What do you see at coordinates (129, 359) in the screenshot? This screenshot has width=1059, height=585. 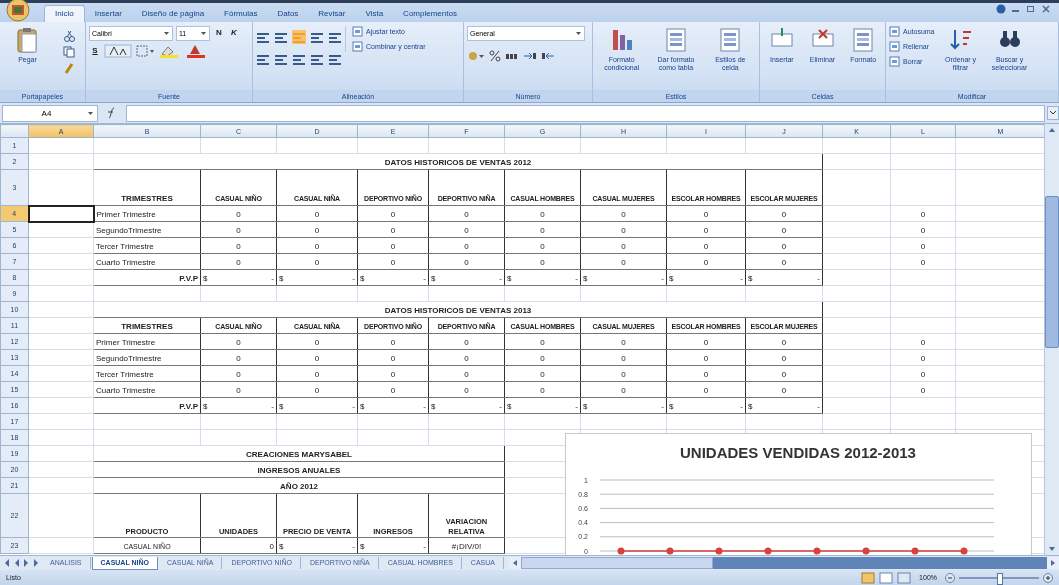 I see `row-label: SegundoTrimestre` at bounding box center [129, 359].